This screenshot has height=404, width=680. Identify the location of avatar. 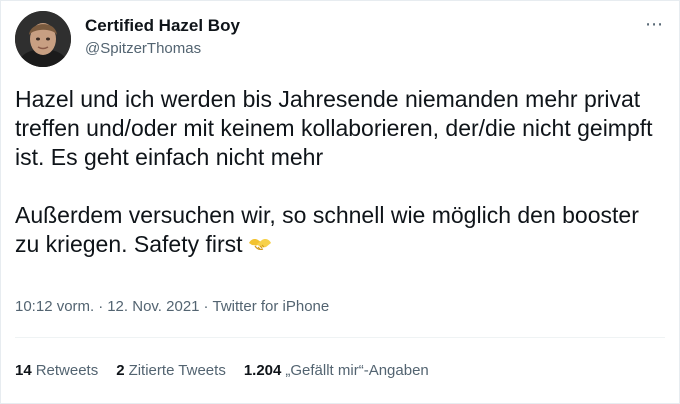
(43, 39).